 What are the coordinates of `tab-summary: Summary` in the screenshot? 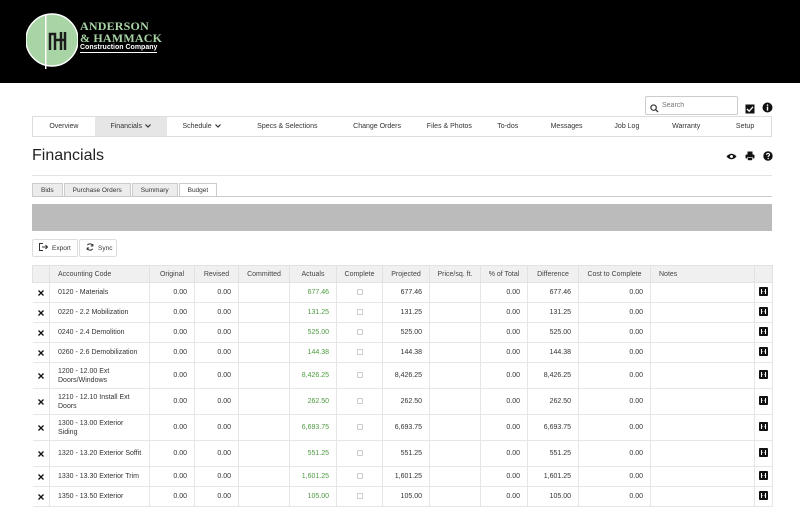 It's located at (154, 189).